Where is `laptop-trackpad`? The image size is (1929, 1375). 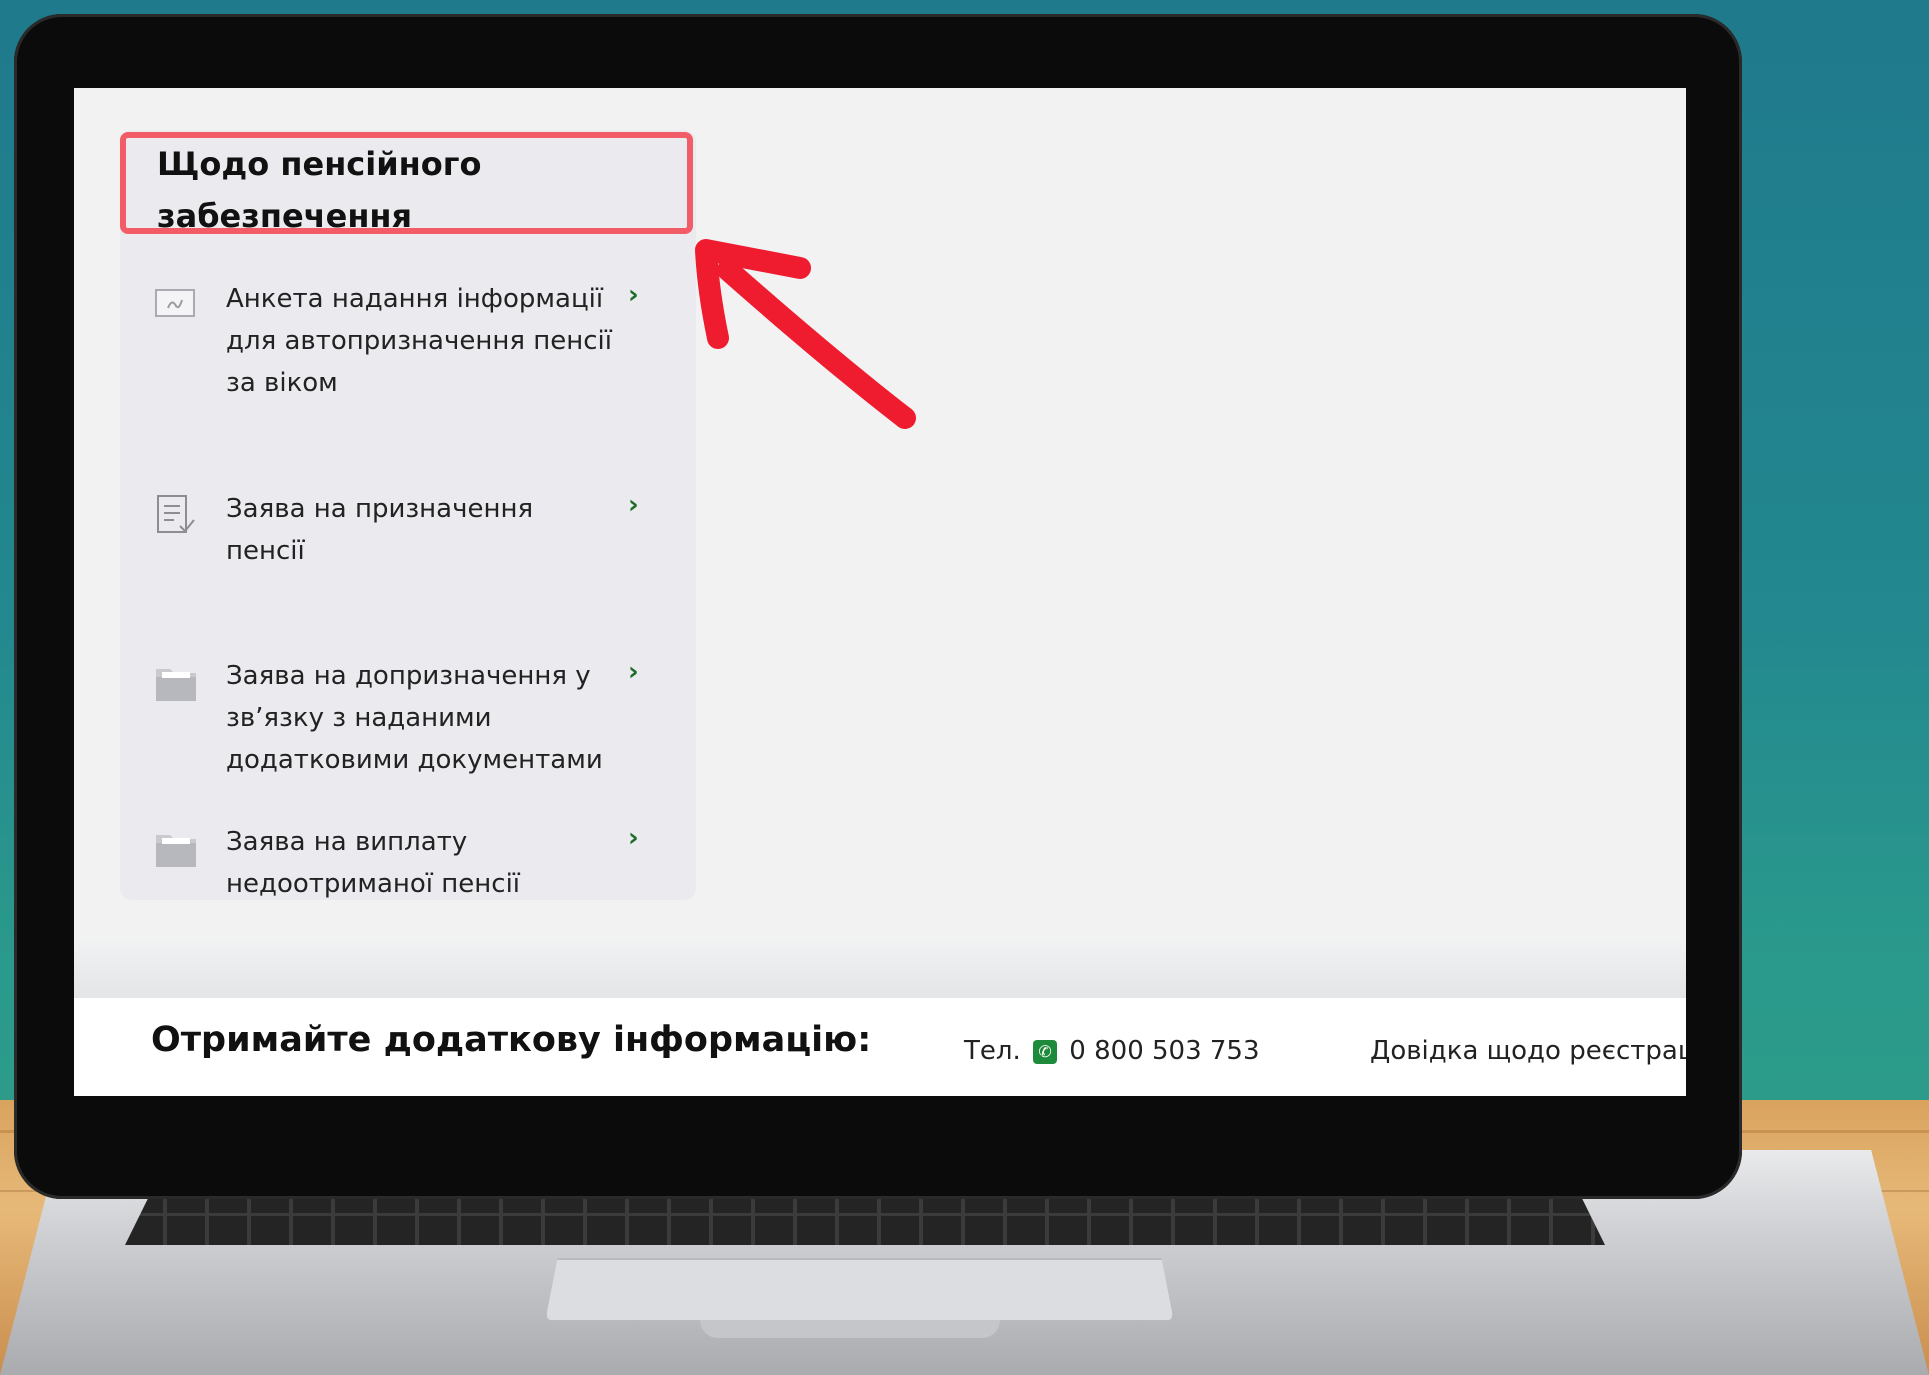 laptop-trackpad is located at coordinates (859, 1290).